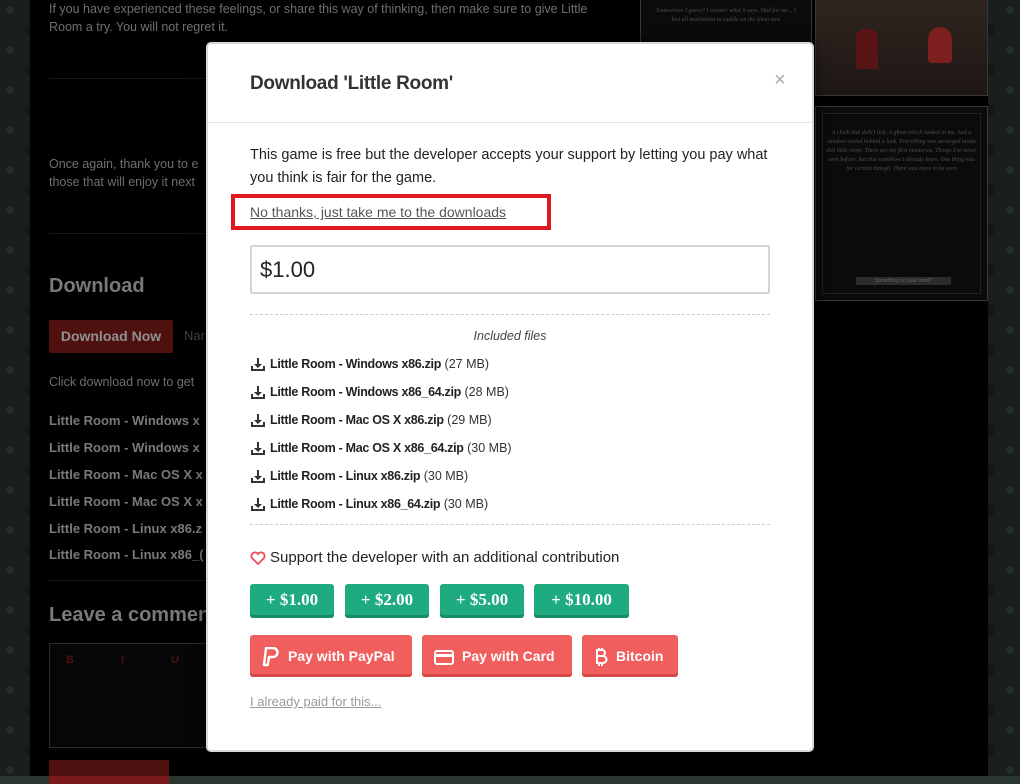 This screenshot has width=1020, height=784. What do you see at coordinates (292, 601) in the screenshot?
I see `tip-1-button: + $1.00` at bounding box center [292, 601].